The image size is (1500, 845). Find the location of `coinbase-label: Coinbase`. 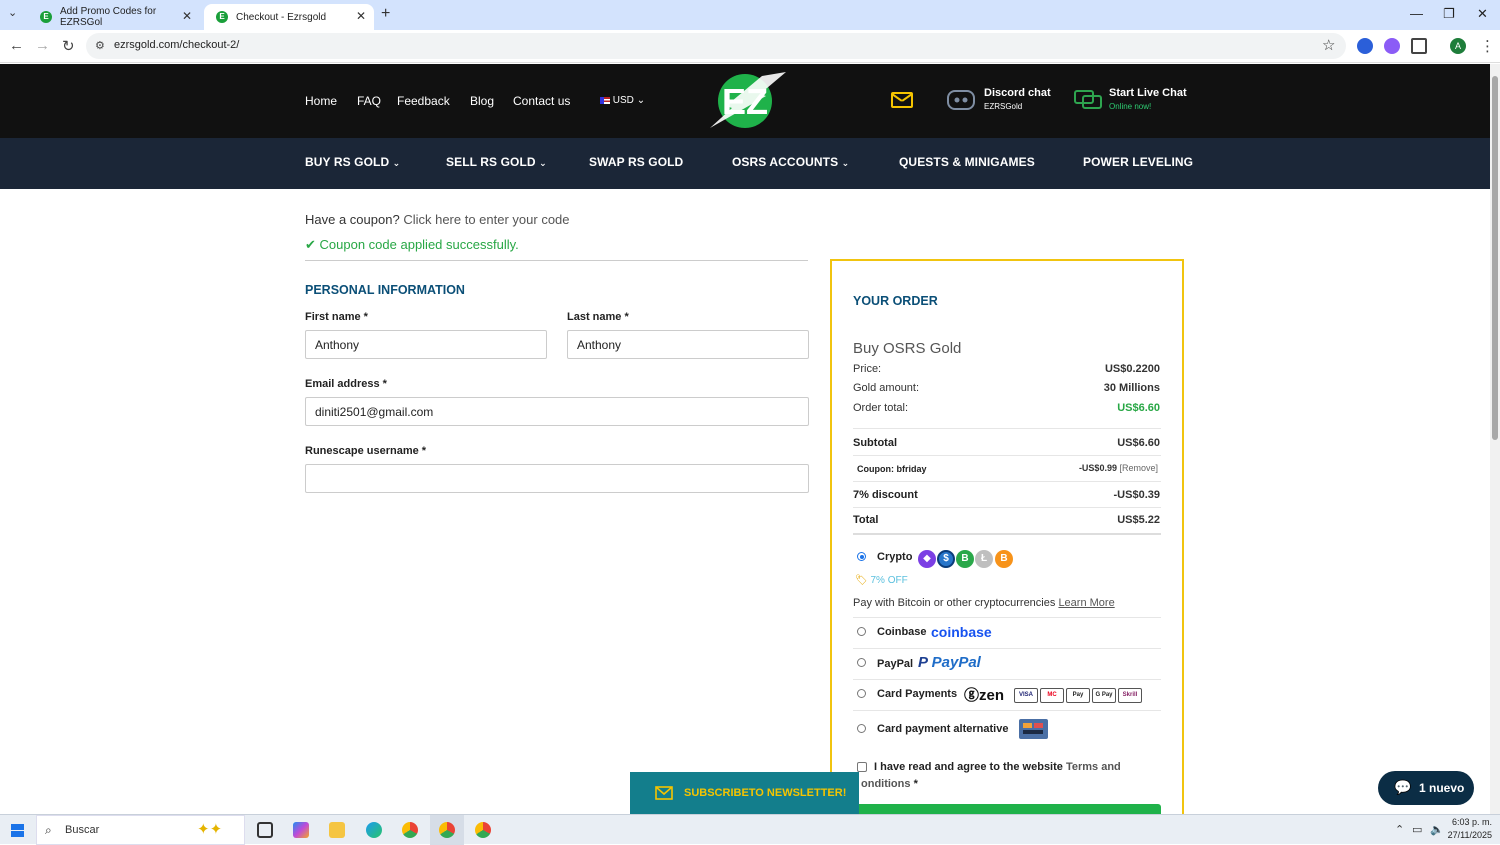

coinbase-label: Coinbase is located at coordinates (902, 632).